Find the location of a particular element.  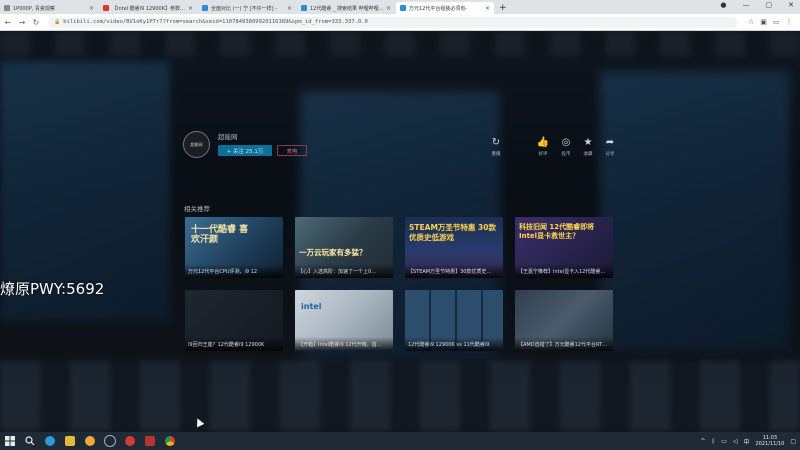

thumbnail-overlay-text: intel is located at coordinates (311, 306).